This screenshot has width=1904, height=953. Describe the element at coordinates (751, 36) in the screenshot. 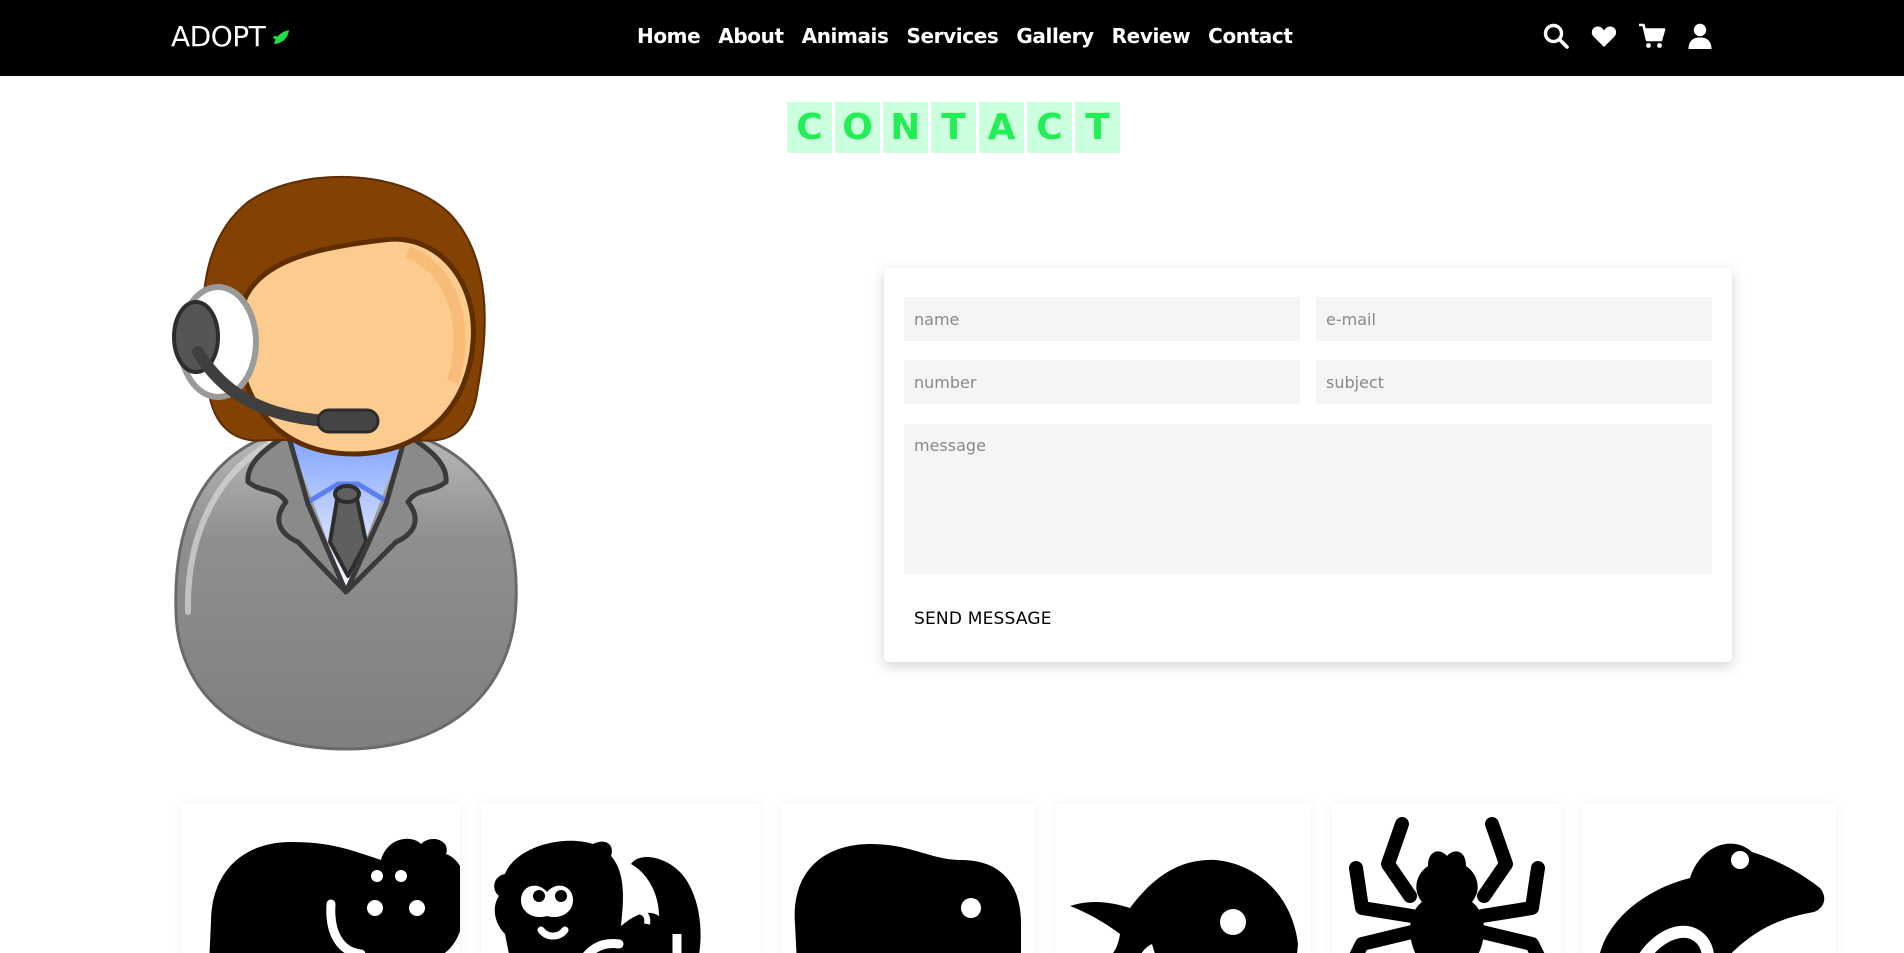

I see `nav-about: About` at that location.